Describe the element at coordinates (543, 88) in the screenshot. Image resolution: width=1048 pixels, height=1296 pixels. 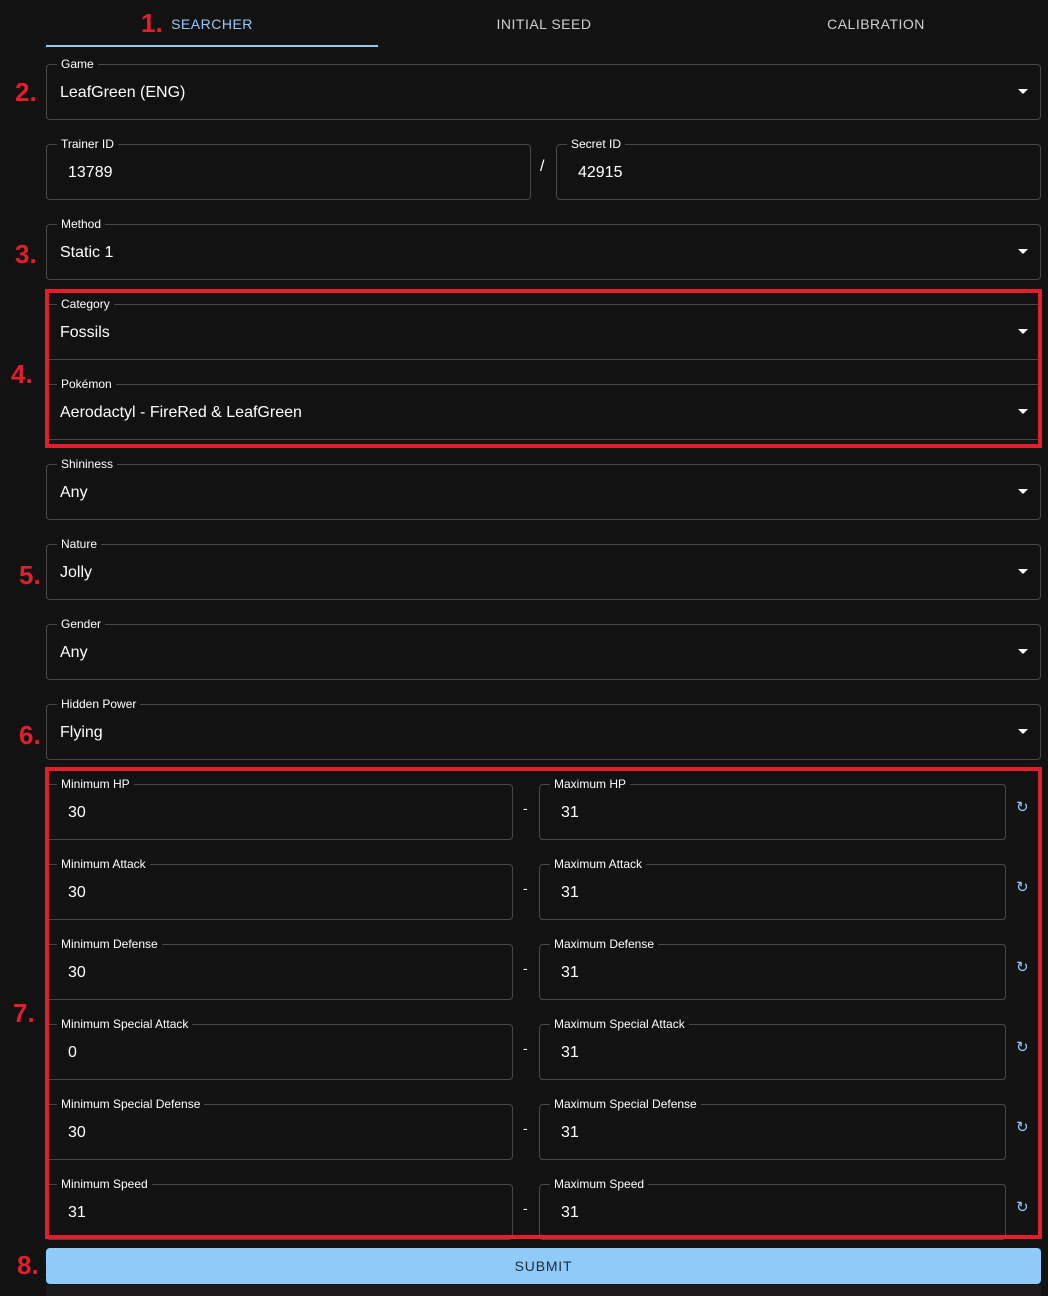
I see `game-select: Game LeafGreen (ENG)` at that location.